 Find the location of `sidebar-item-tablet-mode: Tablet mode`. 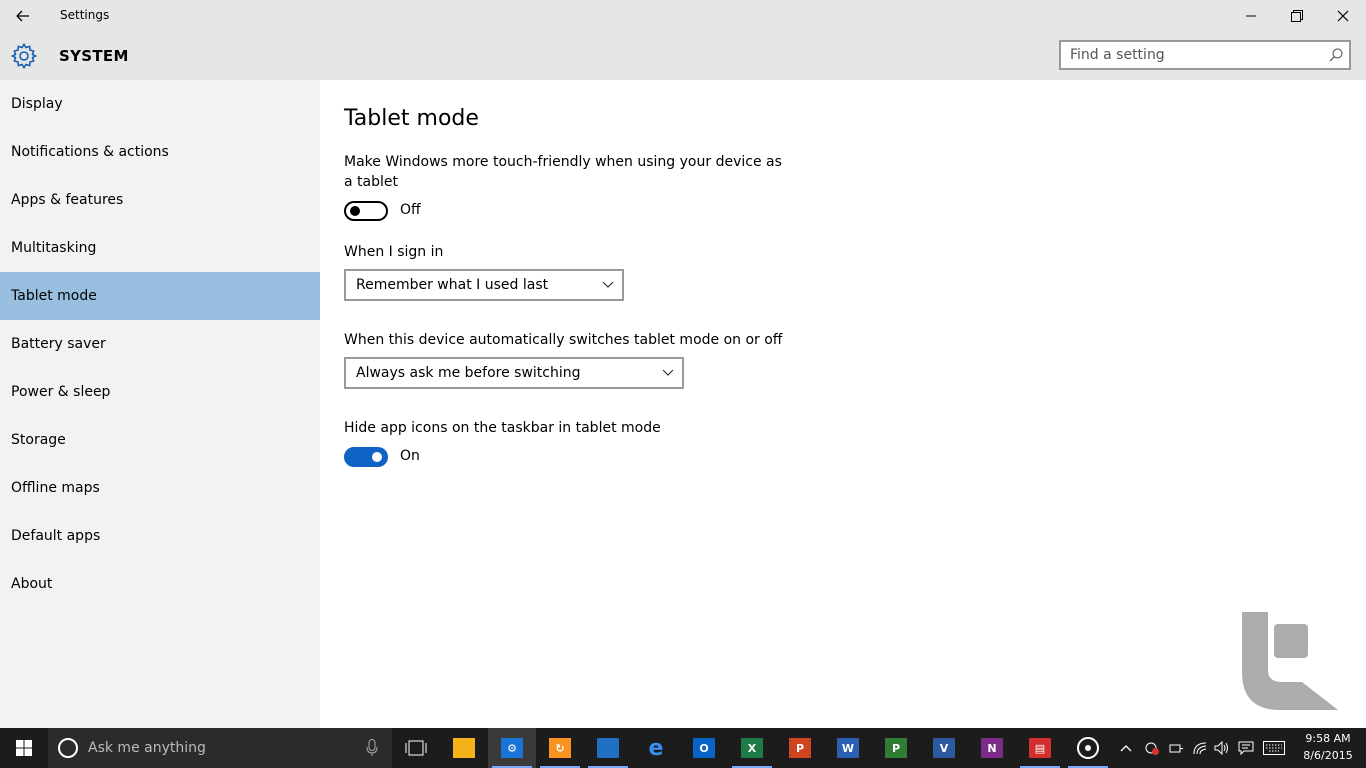

sidebar-item-tablet-mode: Tablet mode is located at coordinates (160, 296).